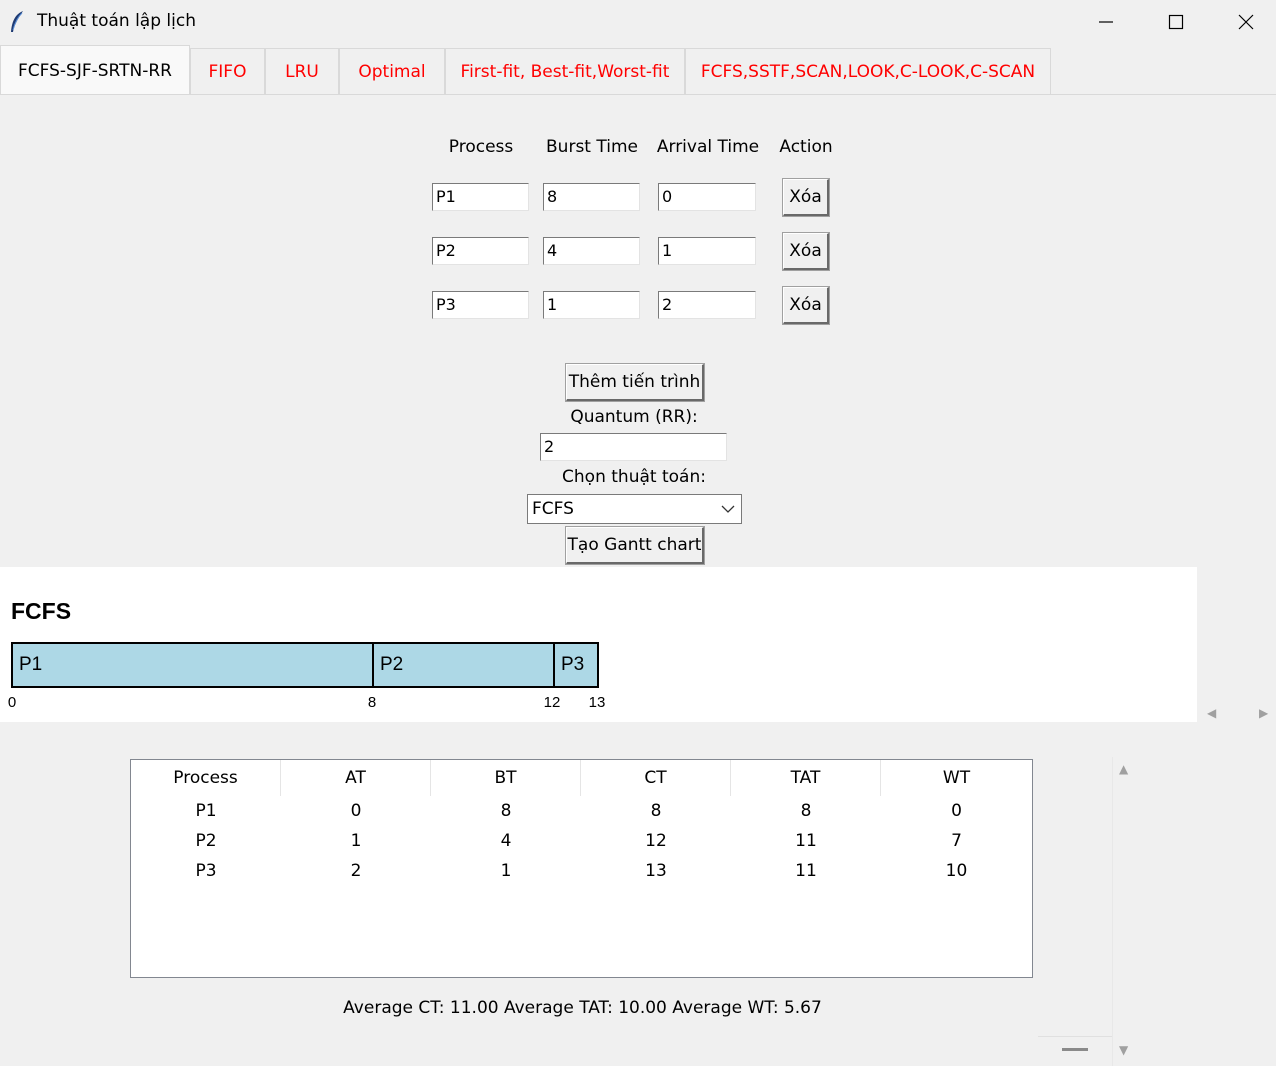 This screenshot has width=1276, height=1066. Describe the element at coordinates (634, 477) in the screenshot. I see `algorithm-label: Chọn thuật toán:` at that location.